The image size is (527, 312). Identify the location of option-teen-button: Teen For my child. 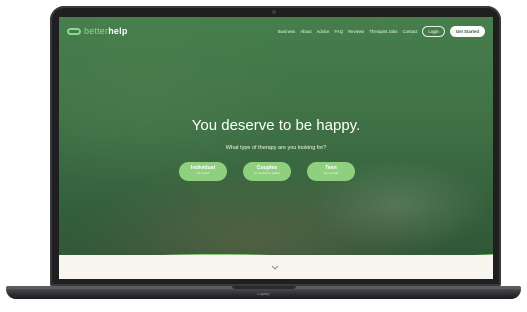
(331, 171).